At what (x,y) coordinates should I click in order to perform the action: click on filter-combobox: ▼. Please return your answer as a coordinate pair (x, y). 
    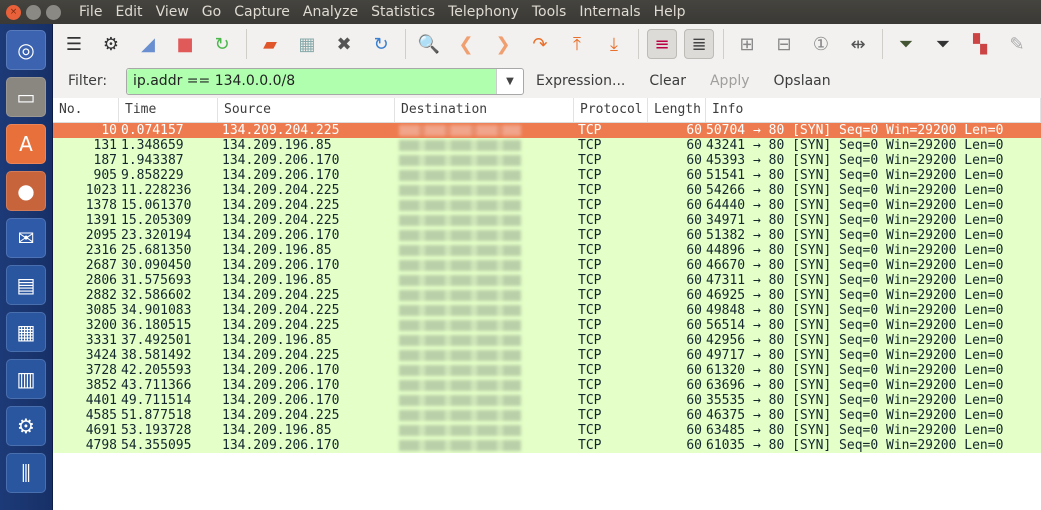
    Looking at the image, I should click on (325, 81).